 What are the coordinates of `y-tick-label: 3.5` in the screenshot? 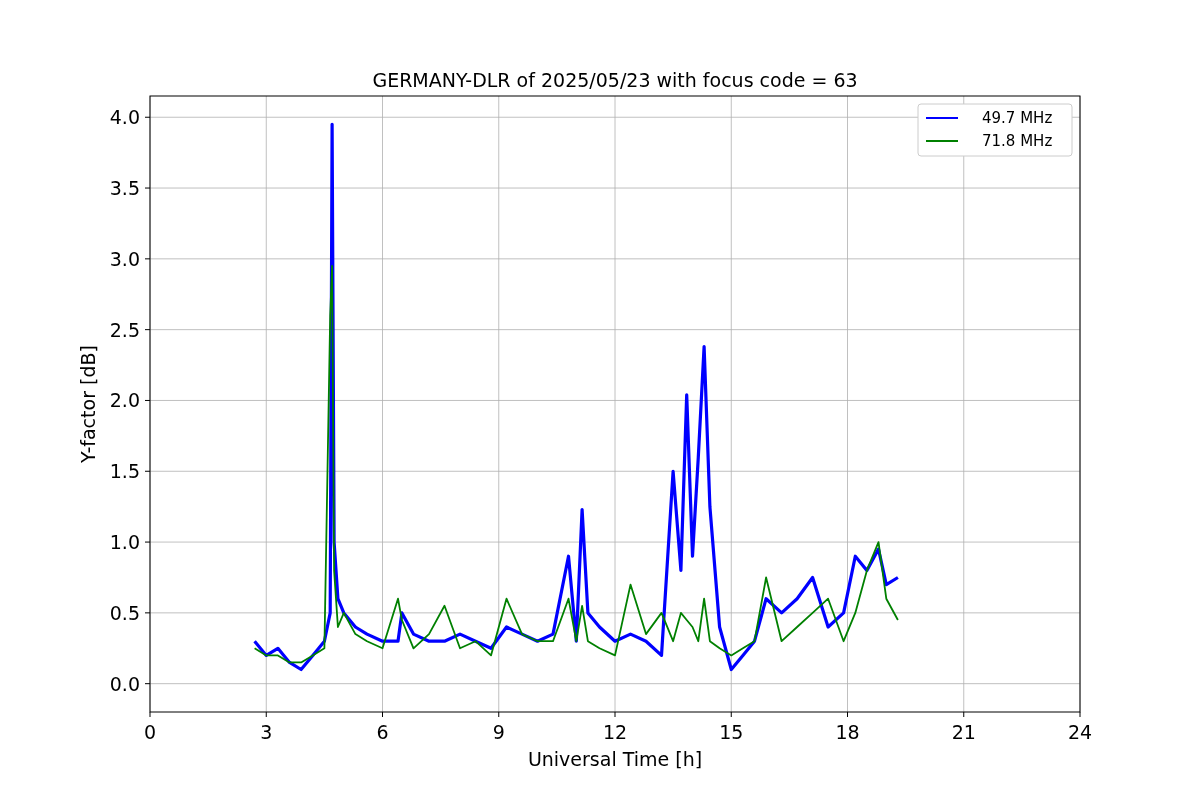 It's located at (124, 188).